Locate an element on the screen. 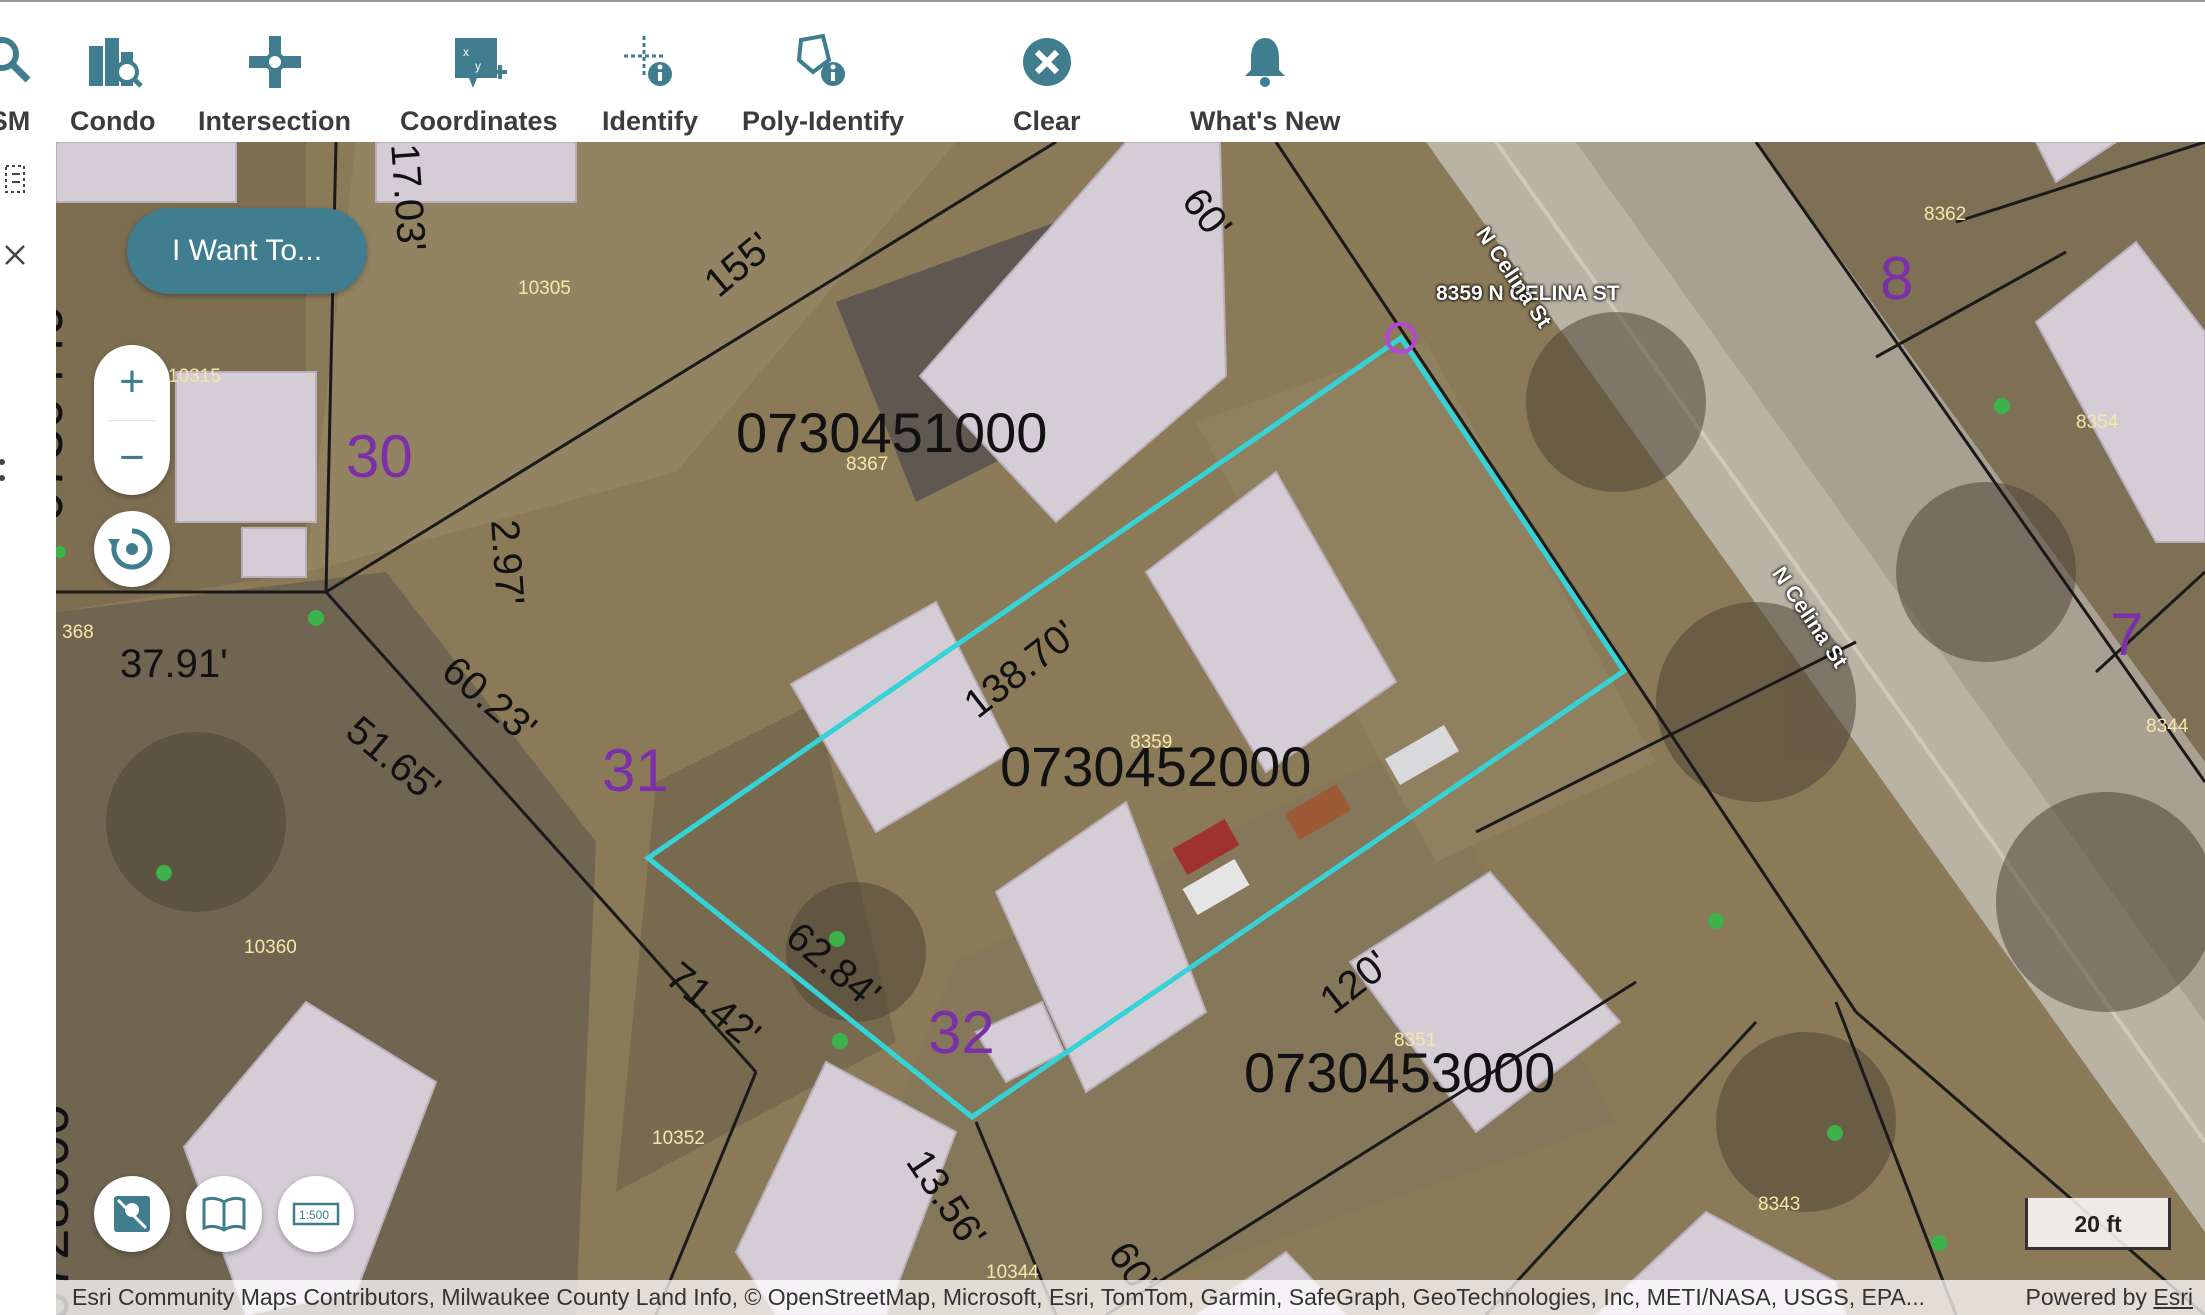 The height and width of the screenshot is (1315, 2205). book-icon is located at coordinates (224, 1214).